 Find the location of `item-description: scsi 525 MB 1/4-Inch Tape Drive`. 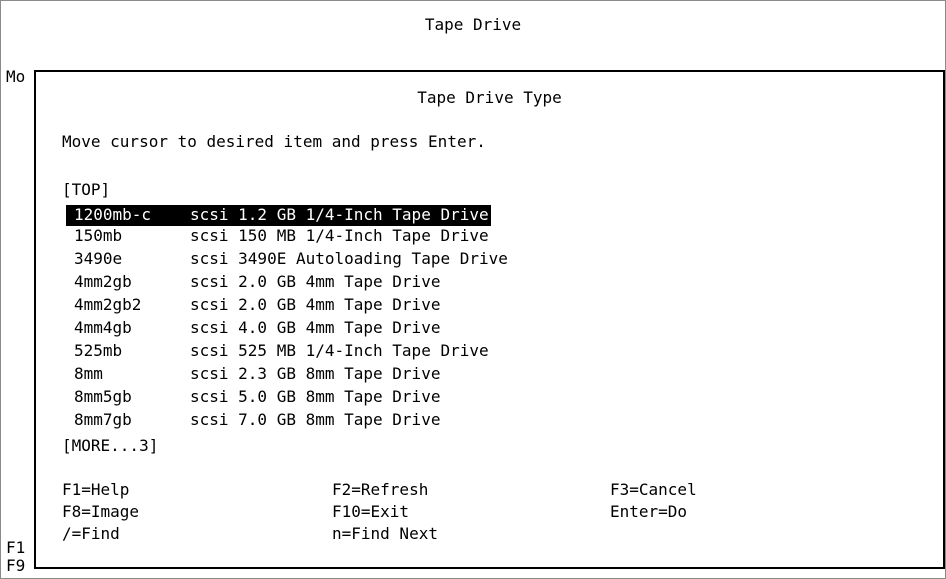

item-description: scsi 525 MB 1/4-Inch Tape Drive is located at coordinates (339, 350).